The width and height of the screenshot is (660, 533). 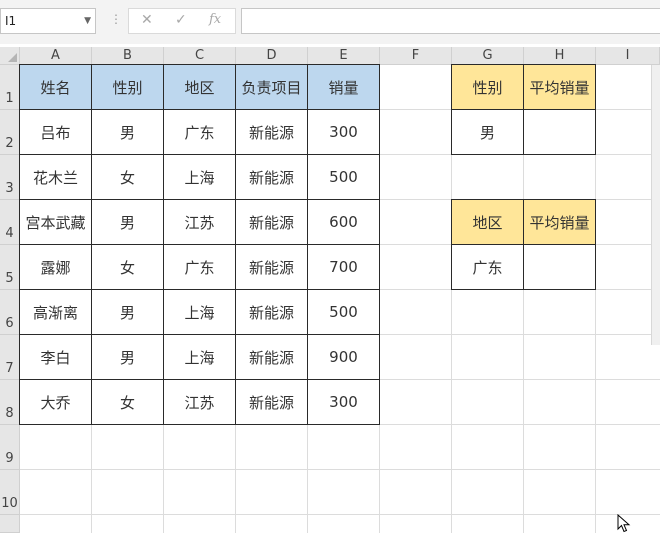 What do you see at coordinates (487, 267) in the screenshot?
I see `lookup-cell: 广东` at bounding box center [487, 267].